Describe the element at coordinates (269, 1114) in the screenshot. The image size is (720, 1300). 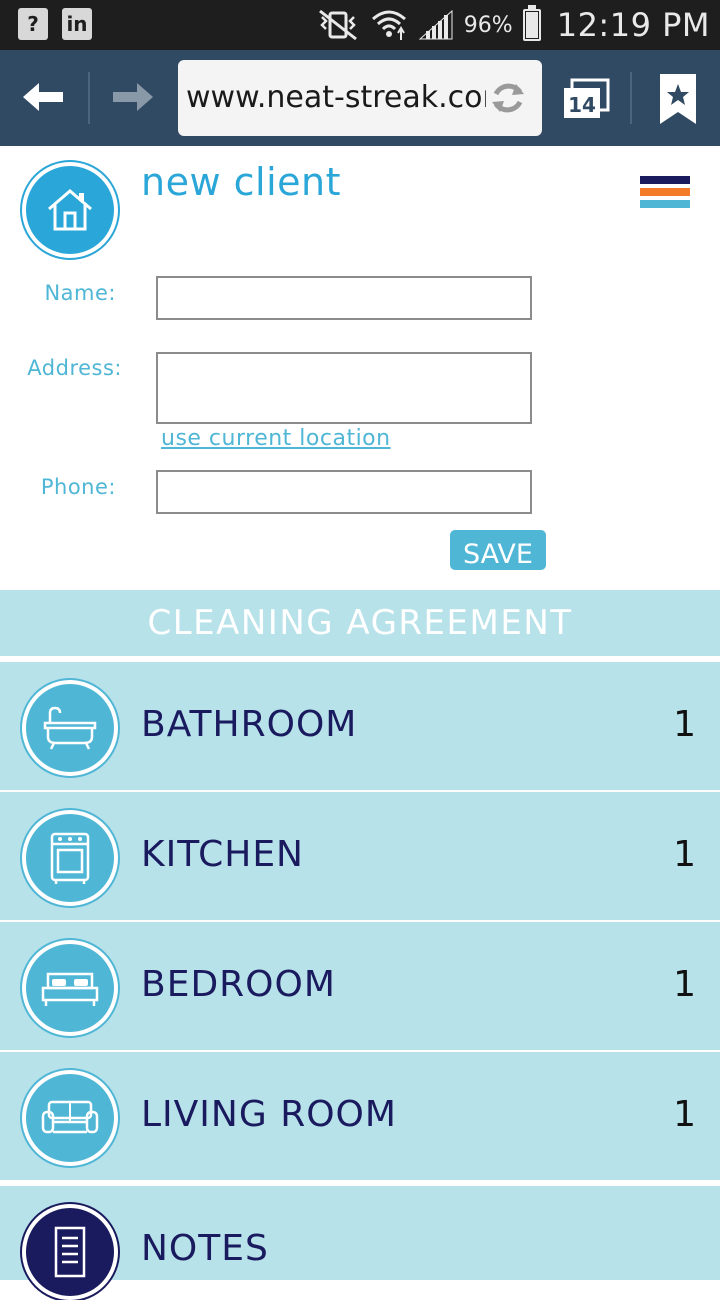
I see `room-label: LIVING ROOM` at that location.